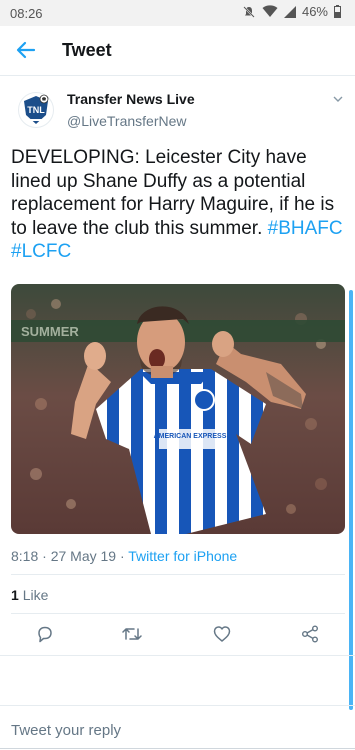 The width and height of the screenshot is (355, 750). What do you see at coordinates (35, 595) in the screenshot?
I see `likes-label: Like` at bounding box center [35, 595].